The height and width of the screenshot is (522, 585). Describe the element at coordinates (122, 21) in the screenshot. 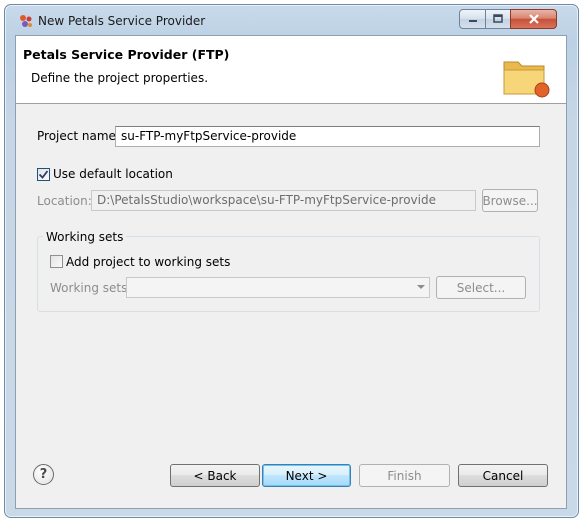

I see `window-title: New Petals Service Provider` at that location.